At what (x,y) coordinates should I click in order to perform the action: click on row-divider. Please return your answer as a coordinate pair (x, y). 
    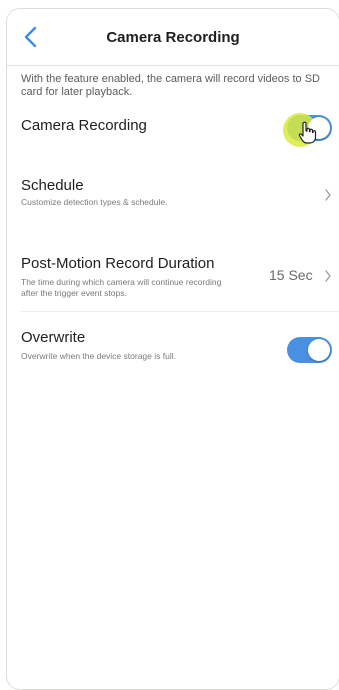
    Looking at the image, I should click on (180, 311).